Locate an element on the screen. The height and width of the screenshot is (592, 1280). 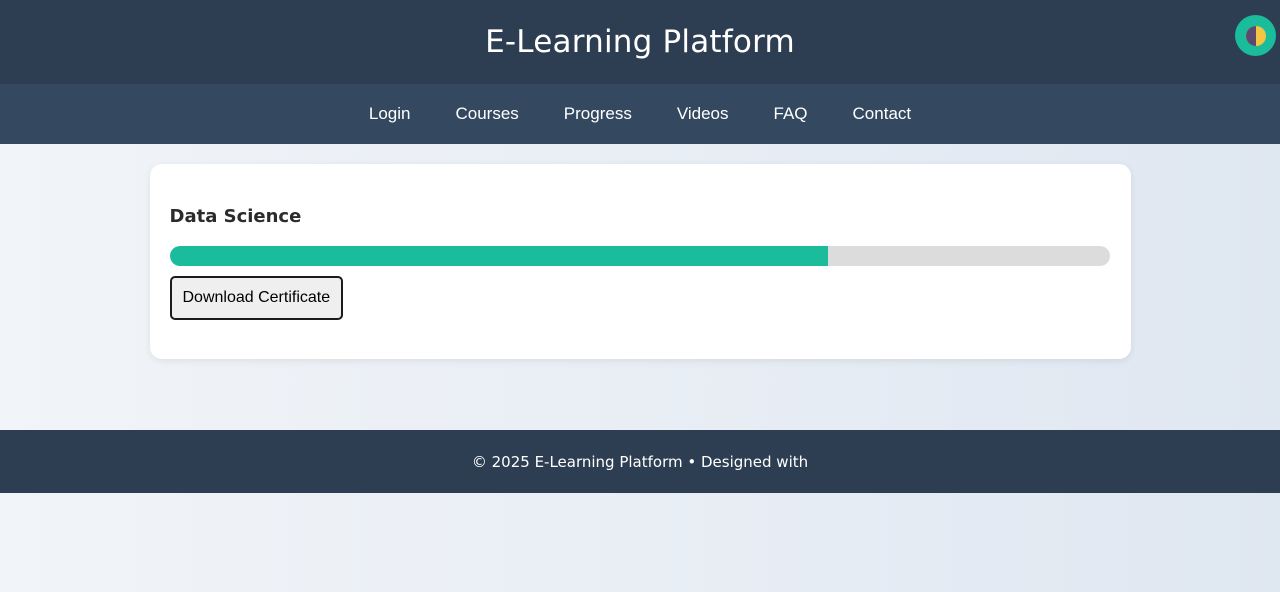
site-title: E-Learning Platform is located at coordinates (640, 42).